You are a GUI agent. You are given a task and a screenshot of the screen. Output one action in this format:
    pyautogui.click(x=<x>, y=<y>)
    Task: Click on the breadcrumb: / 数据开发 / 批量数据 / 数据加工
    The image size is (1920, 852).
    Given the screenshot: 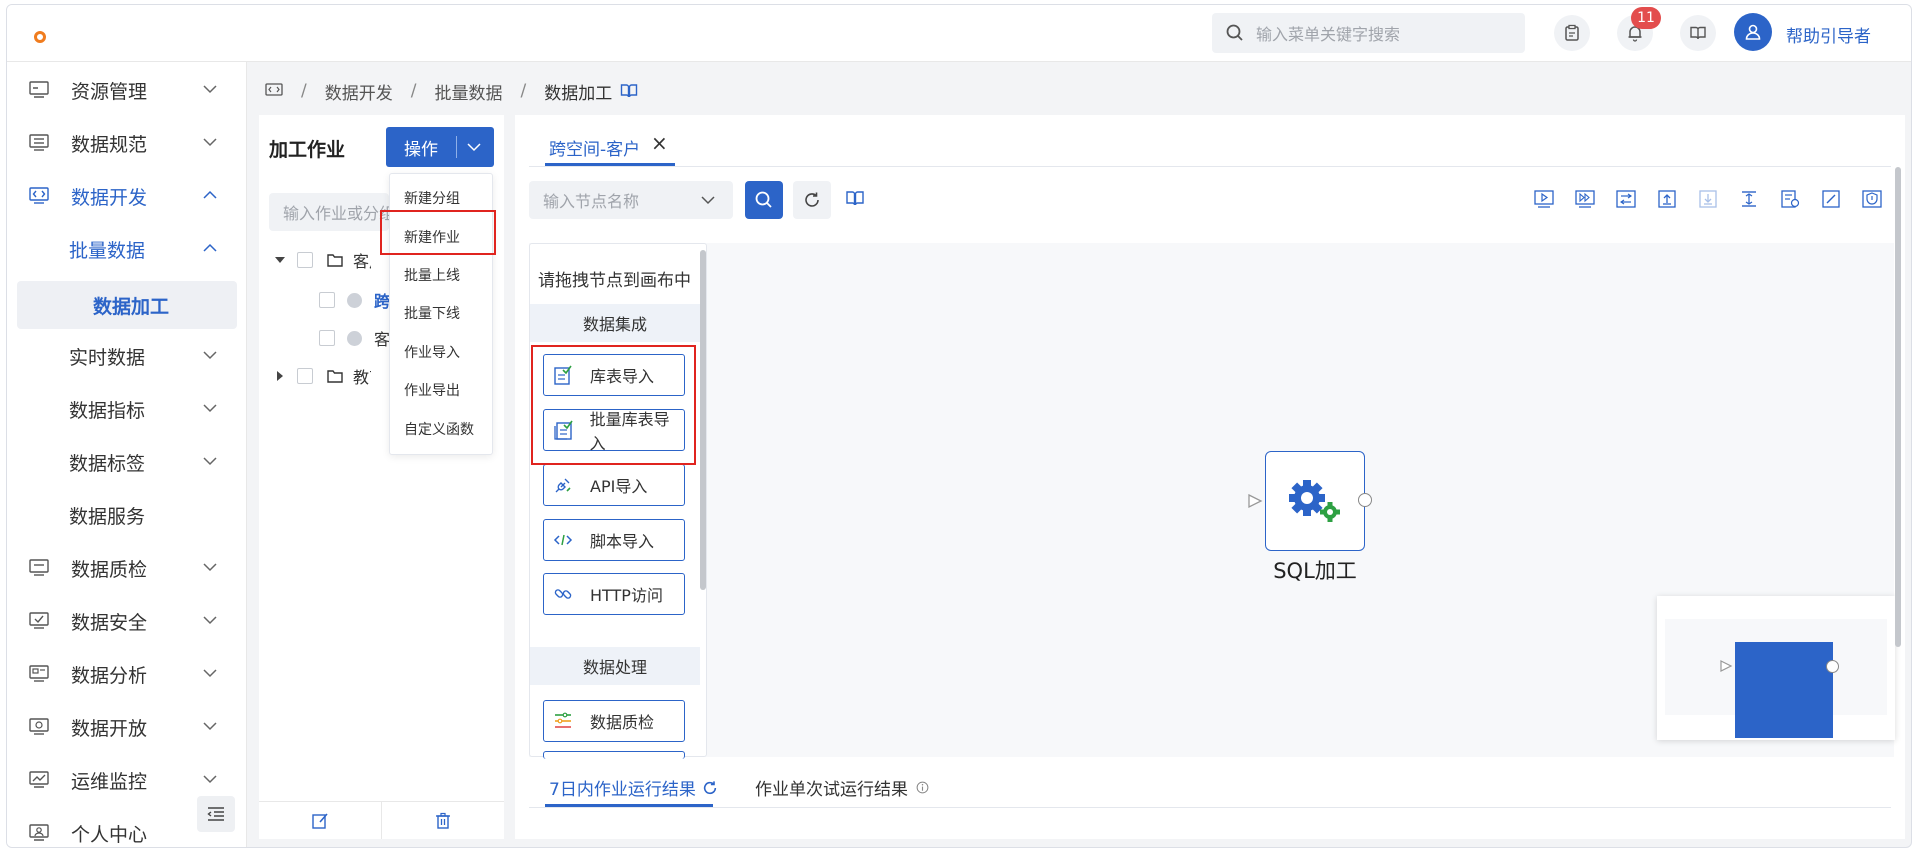 What is the action you would take?
    pyautogui.click(x=451, y=91)
    